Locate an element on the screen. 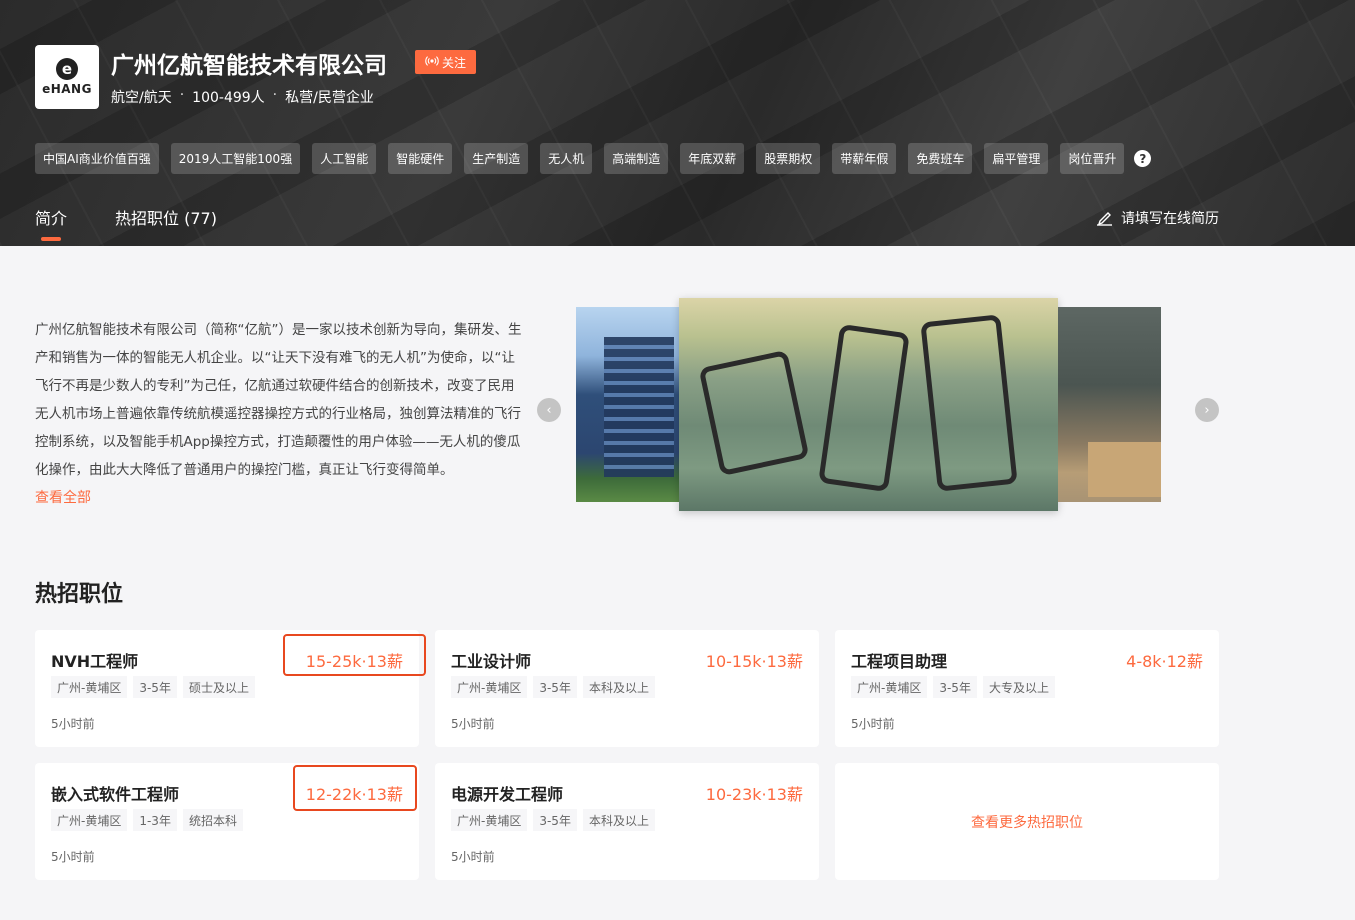  company-logo: e eHANG is located at coordinates (67, 77).